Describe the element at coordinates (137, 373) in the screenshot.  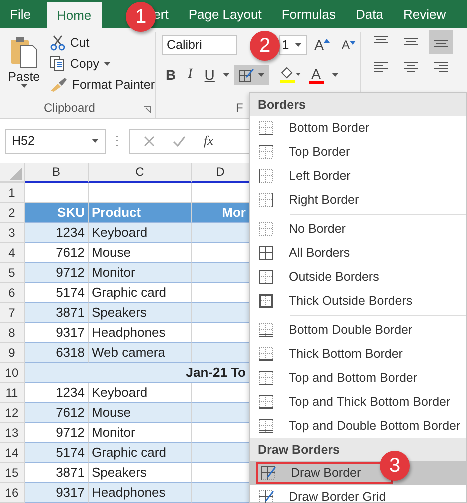
I see `table-cell: Jan-21 To` at that location.